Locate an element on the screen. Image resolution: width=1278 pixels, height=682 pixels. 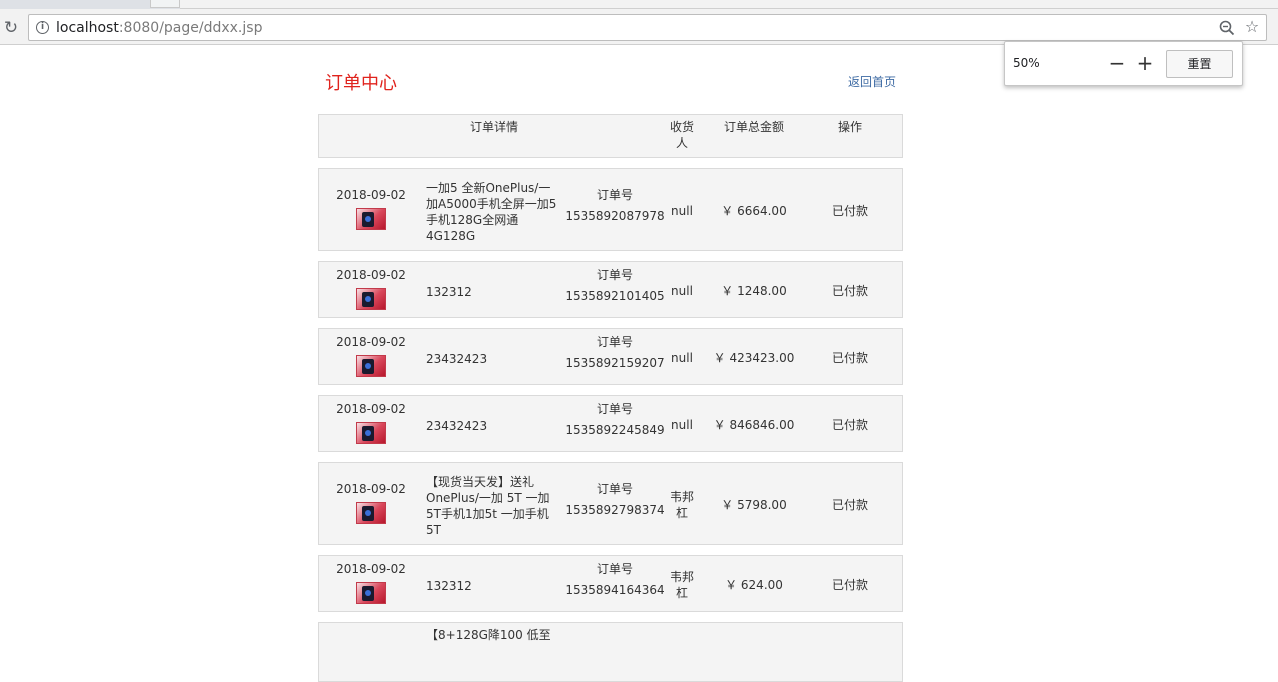
url-host: localhost is located at coordinates (87, 28).